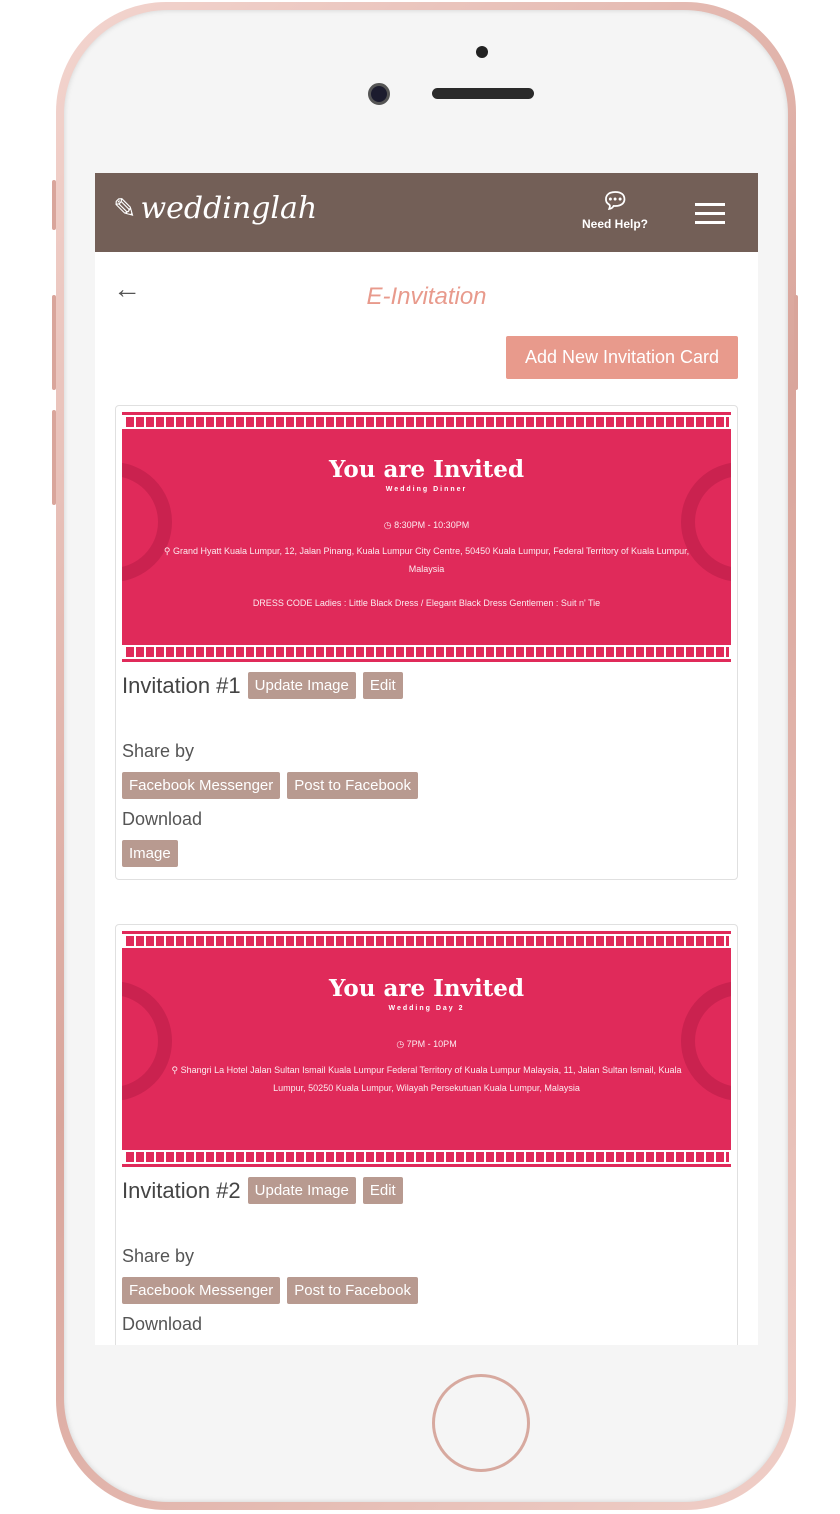  I want to click on need-help-button: 💬︎ Need Help?, so click(615, 210).